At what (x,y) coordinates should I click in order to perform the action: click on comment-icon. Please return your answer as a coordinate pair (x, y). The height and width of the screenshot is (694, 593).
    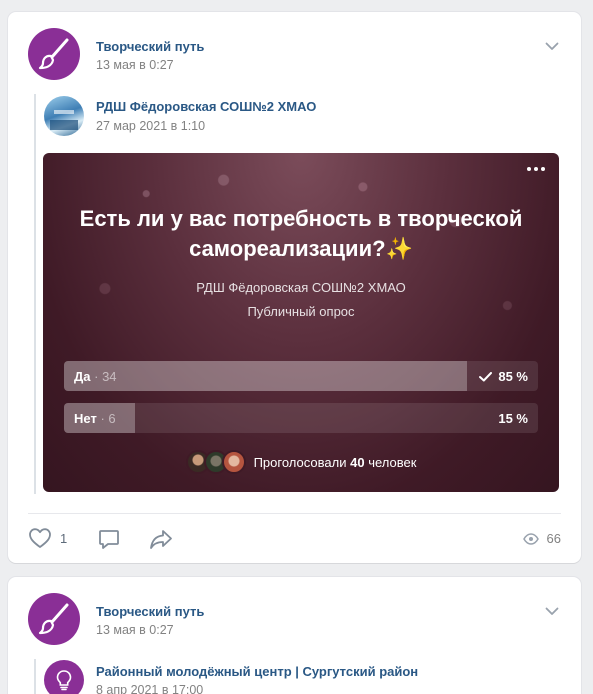
    Looking at the image, I should click on (109, 539).